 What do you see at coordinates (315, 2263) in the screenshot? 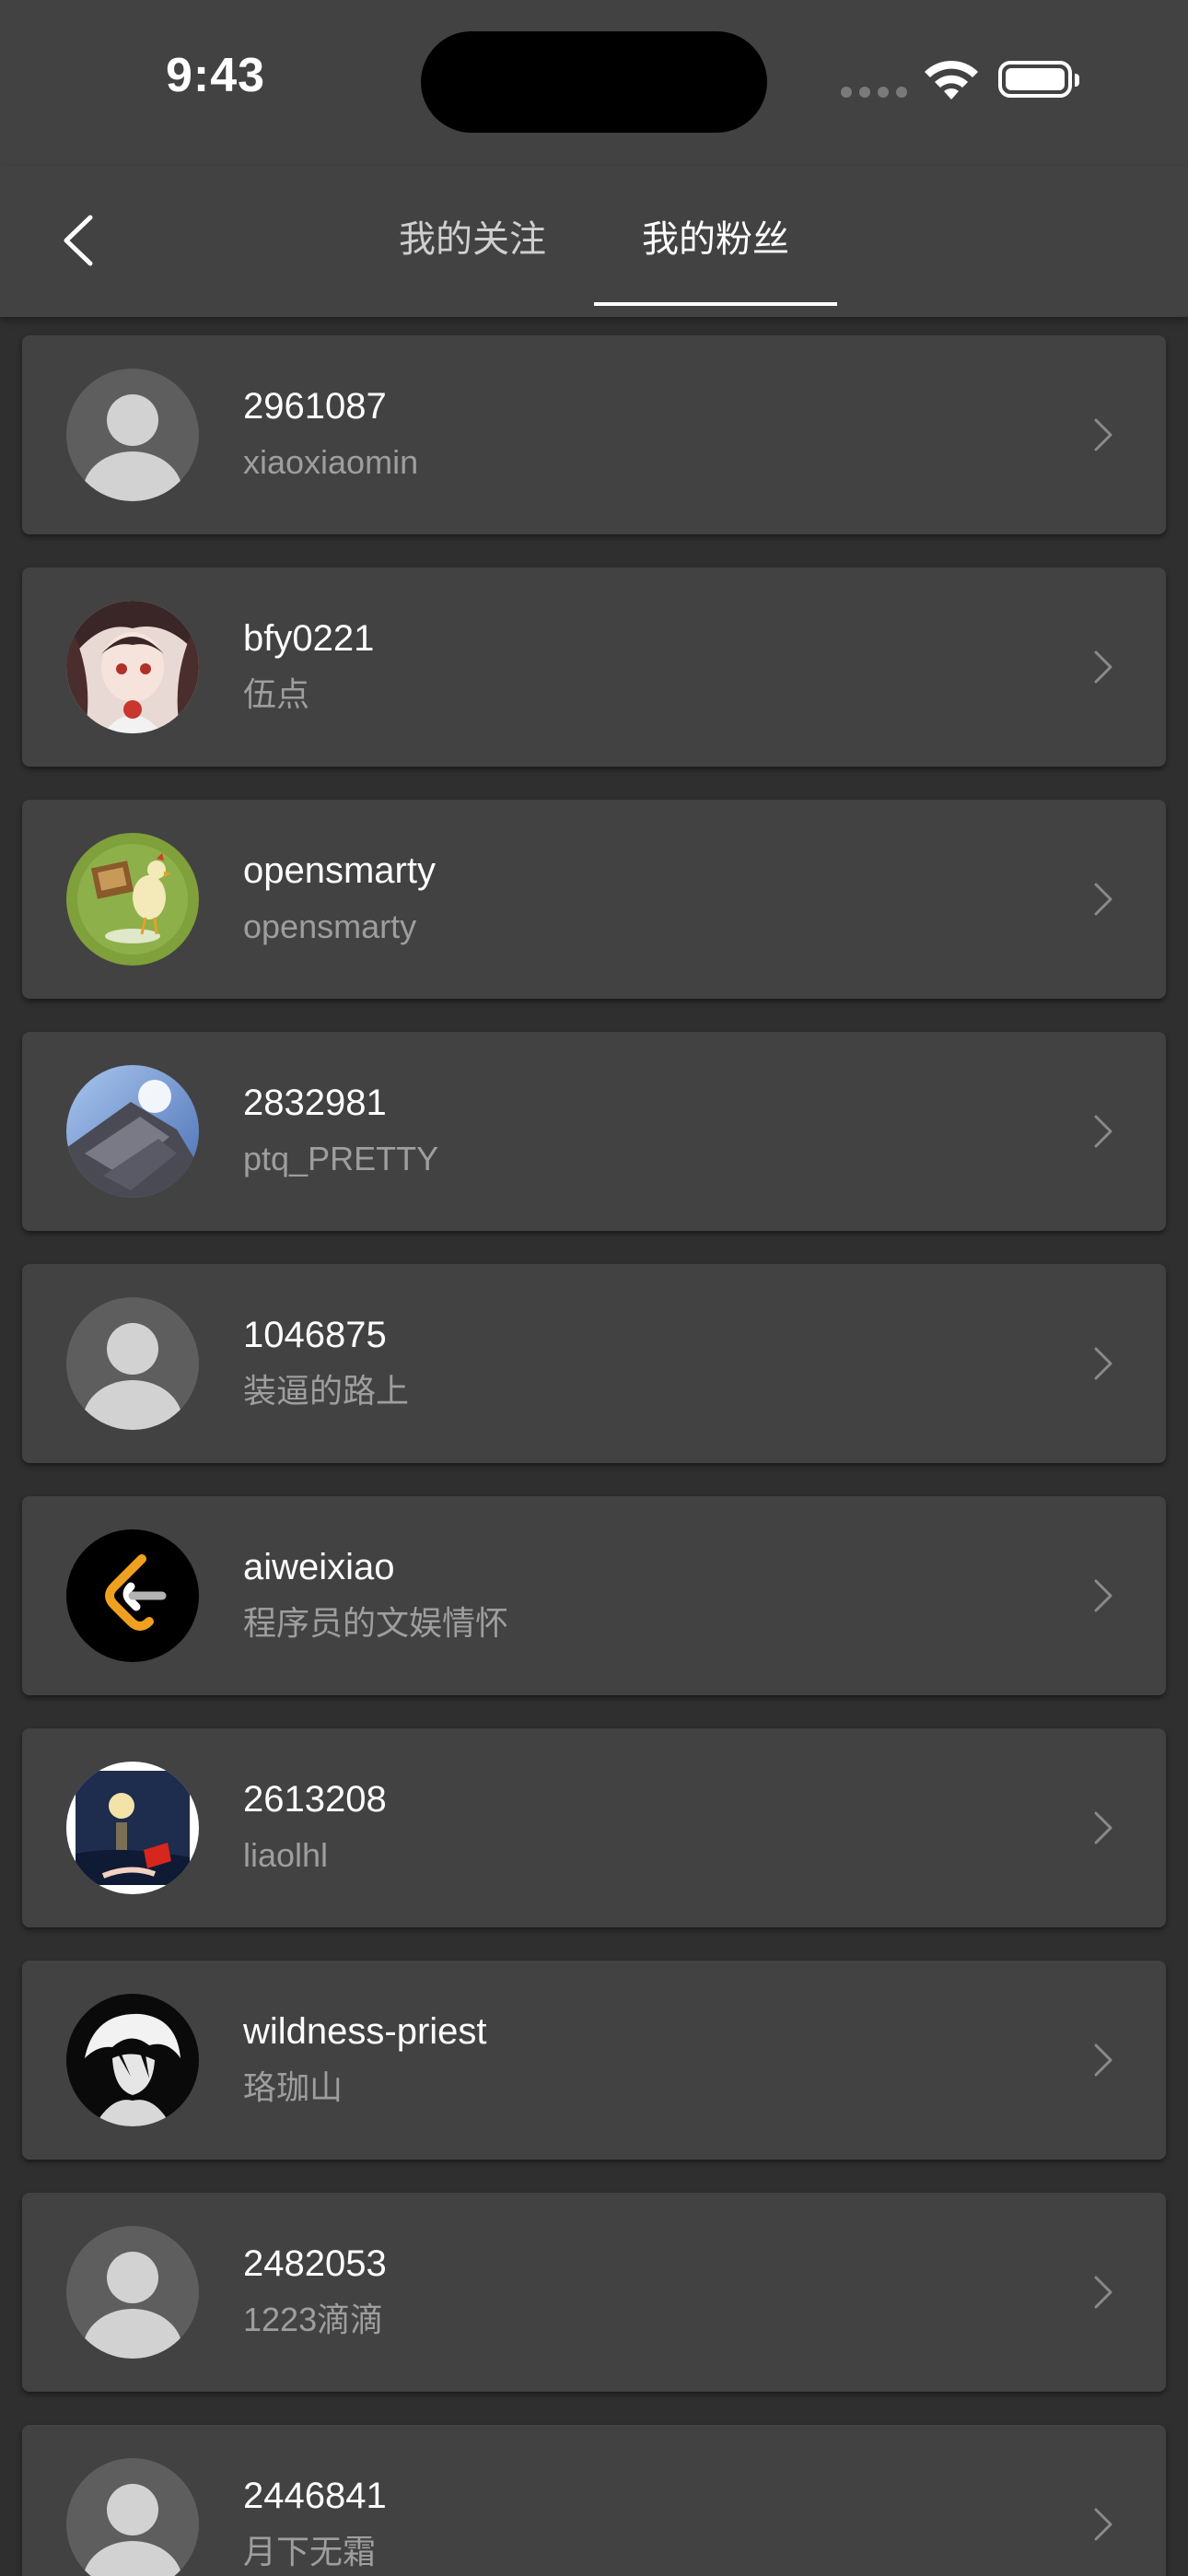
I see `follower-name: 2482053` at bounding box center [315, 2263].